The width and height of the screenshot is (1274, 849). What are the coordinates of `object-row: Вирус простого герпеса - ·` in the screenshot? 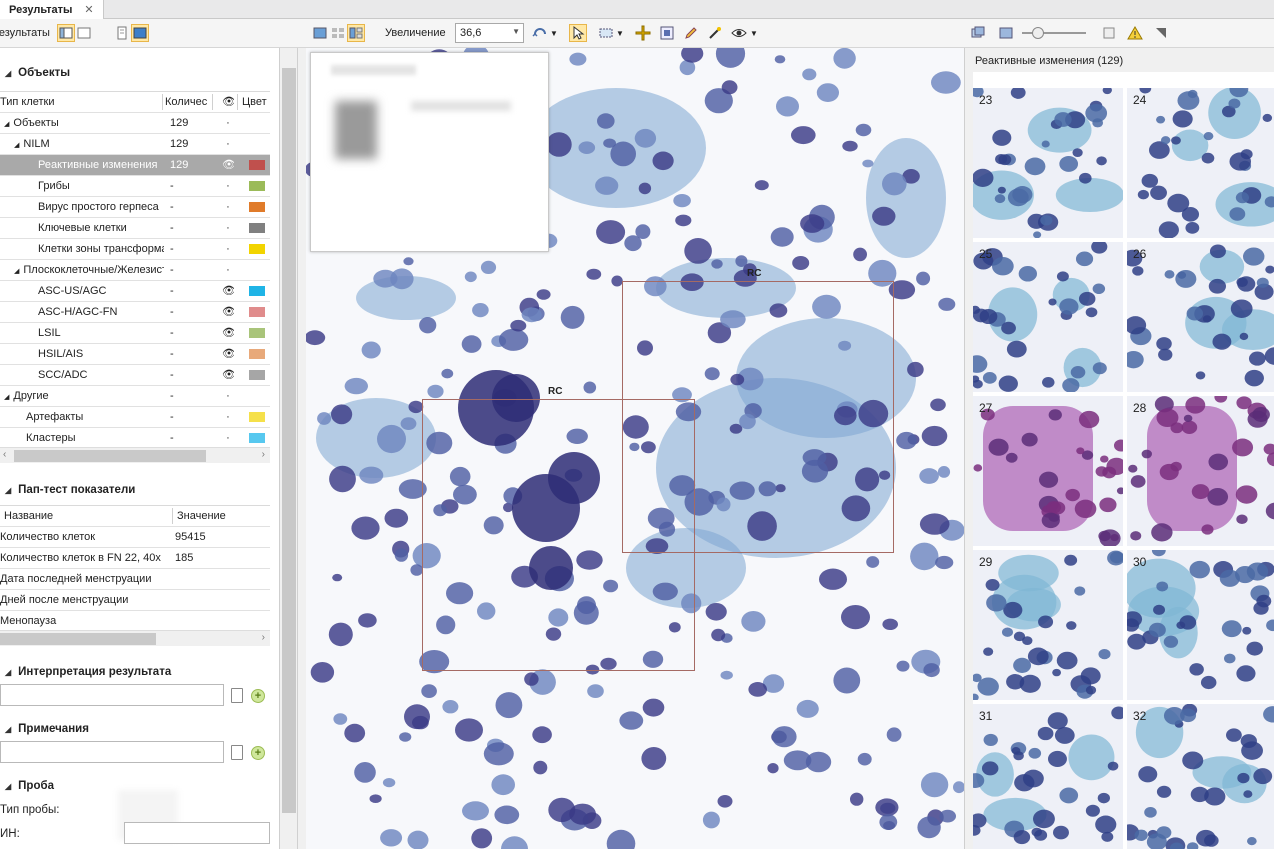 It's located at (135, 207).